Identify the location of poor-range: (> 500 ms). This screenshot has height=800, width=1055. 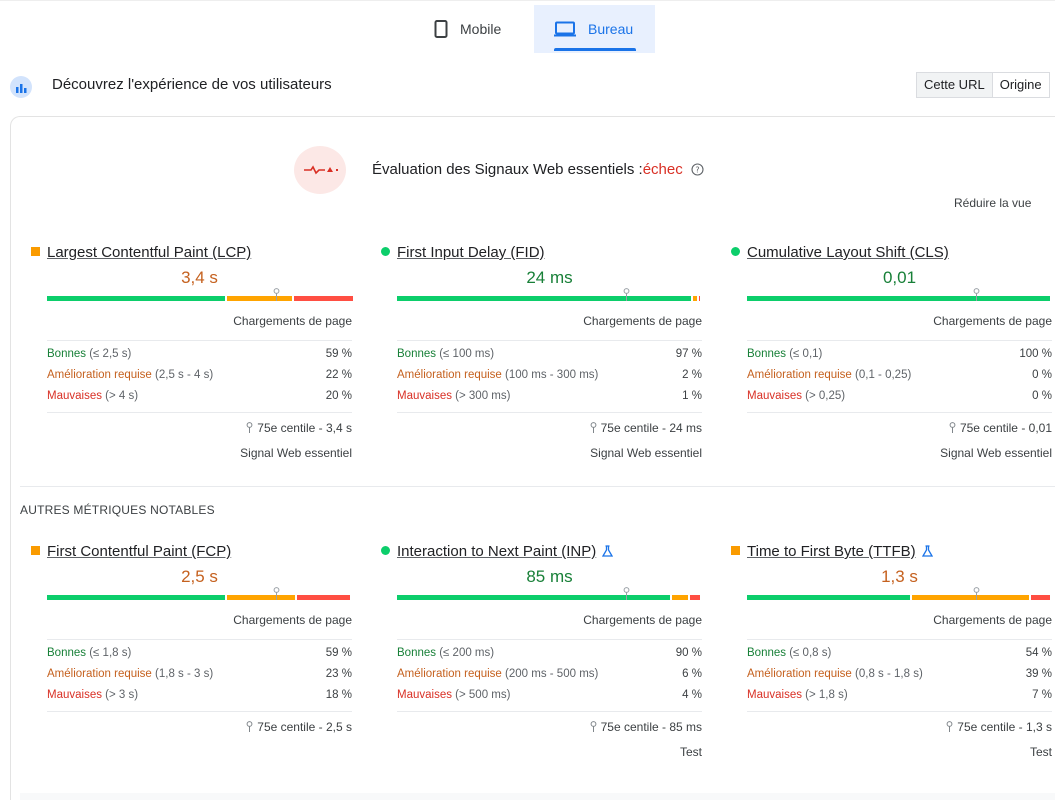
(483, 695).